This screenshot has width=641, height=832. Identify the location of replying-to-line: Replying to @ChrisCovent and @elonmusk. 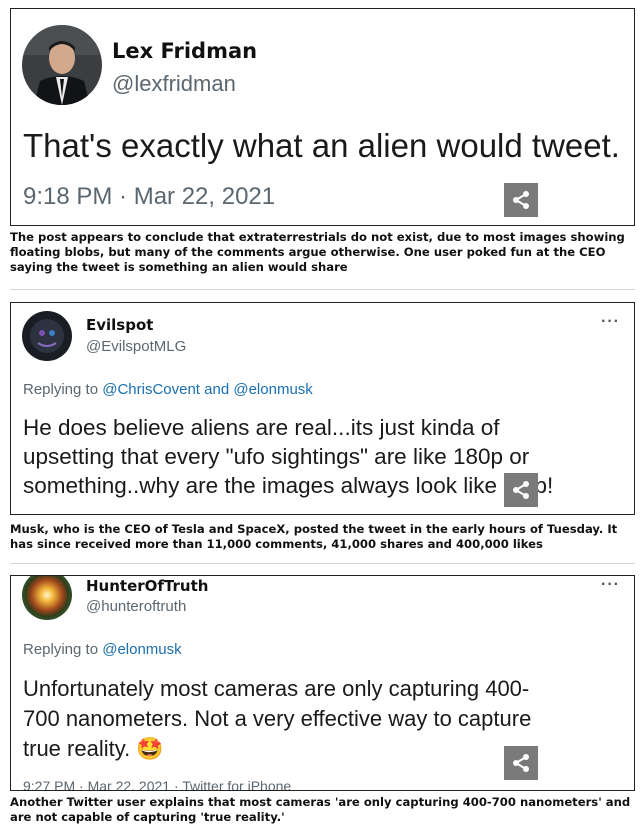
(168, 389).